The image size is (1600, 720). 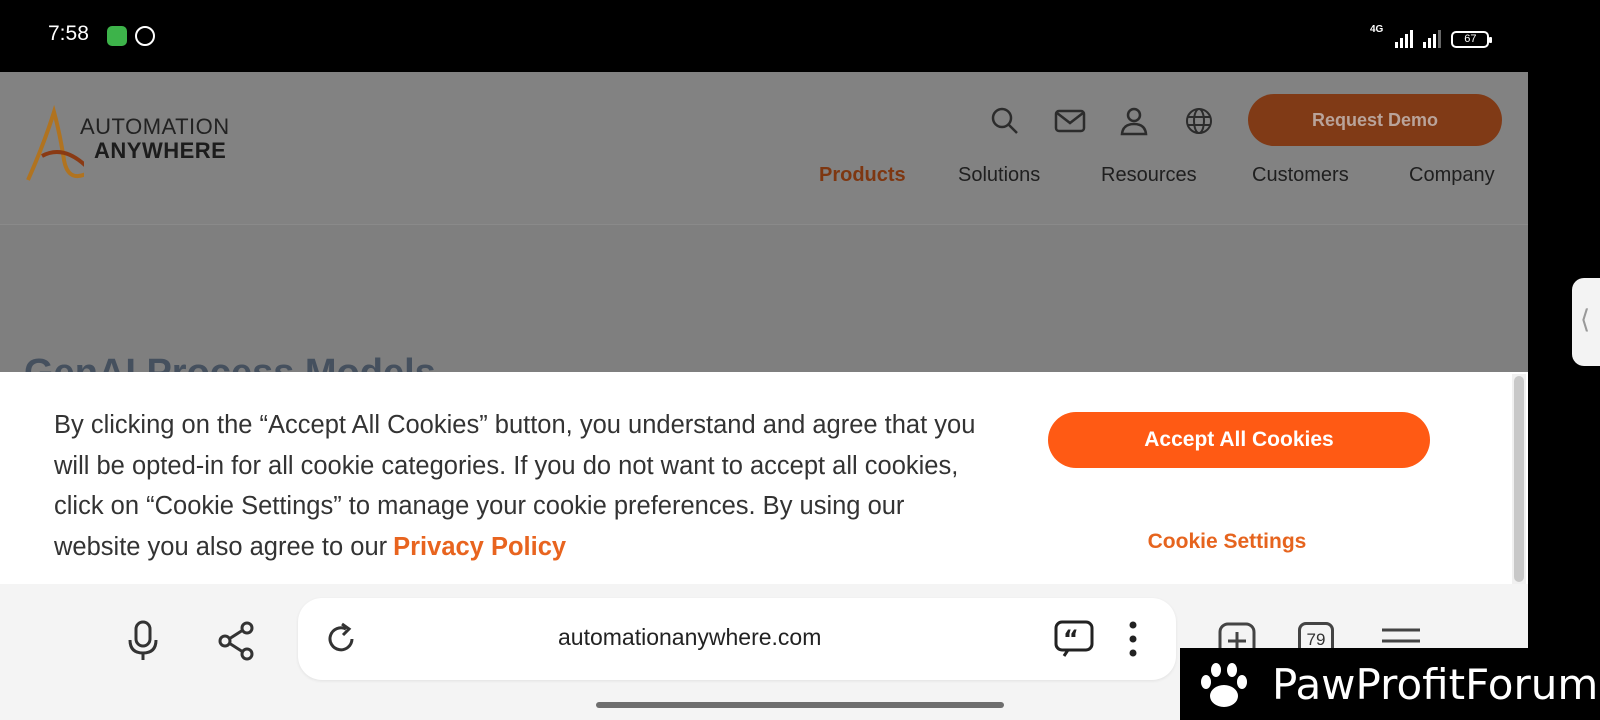 What do you see at coordinates (1134, 121) in the screenshot?
I see `user-icon` at bounding box center [1134, 121].